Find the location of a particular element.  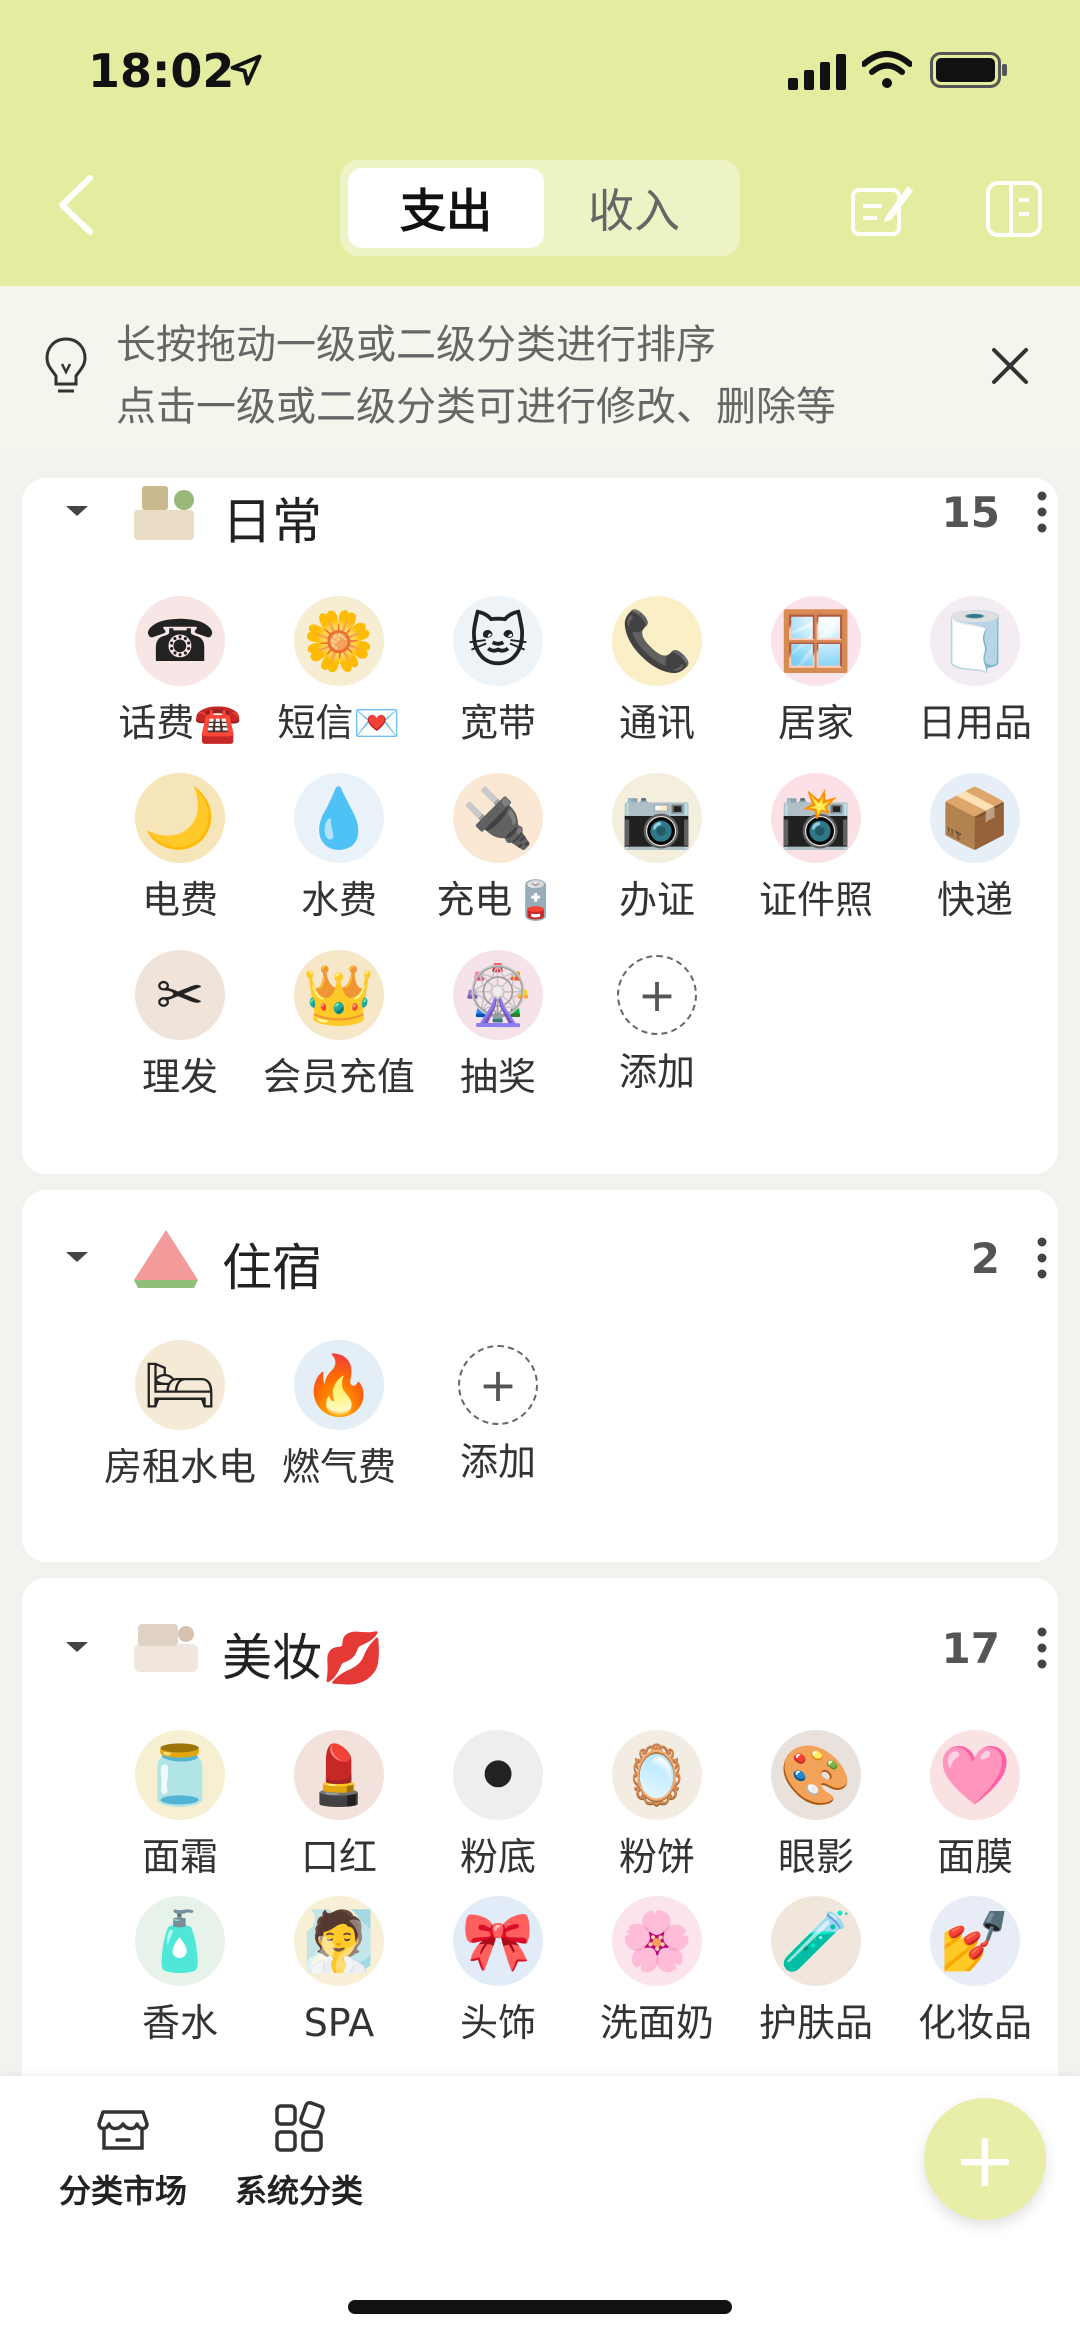

category-count: 15 is located at coordinates (970, 512).